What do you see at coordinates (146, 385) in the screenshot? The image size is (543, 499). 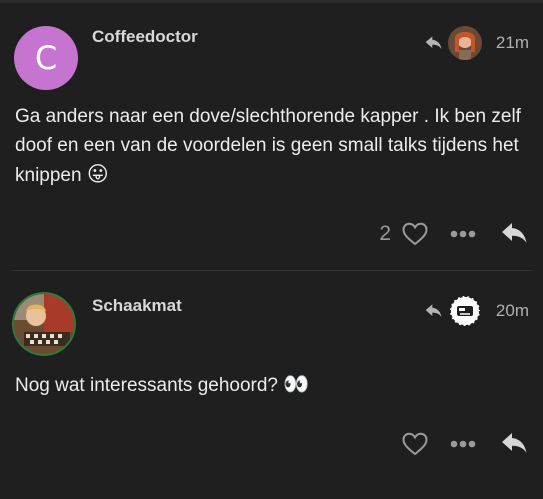 I see `post-text: Nog wat interessants gehoord?` at bounding box center [146, 385].